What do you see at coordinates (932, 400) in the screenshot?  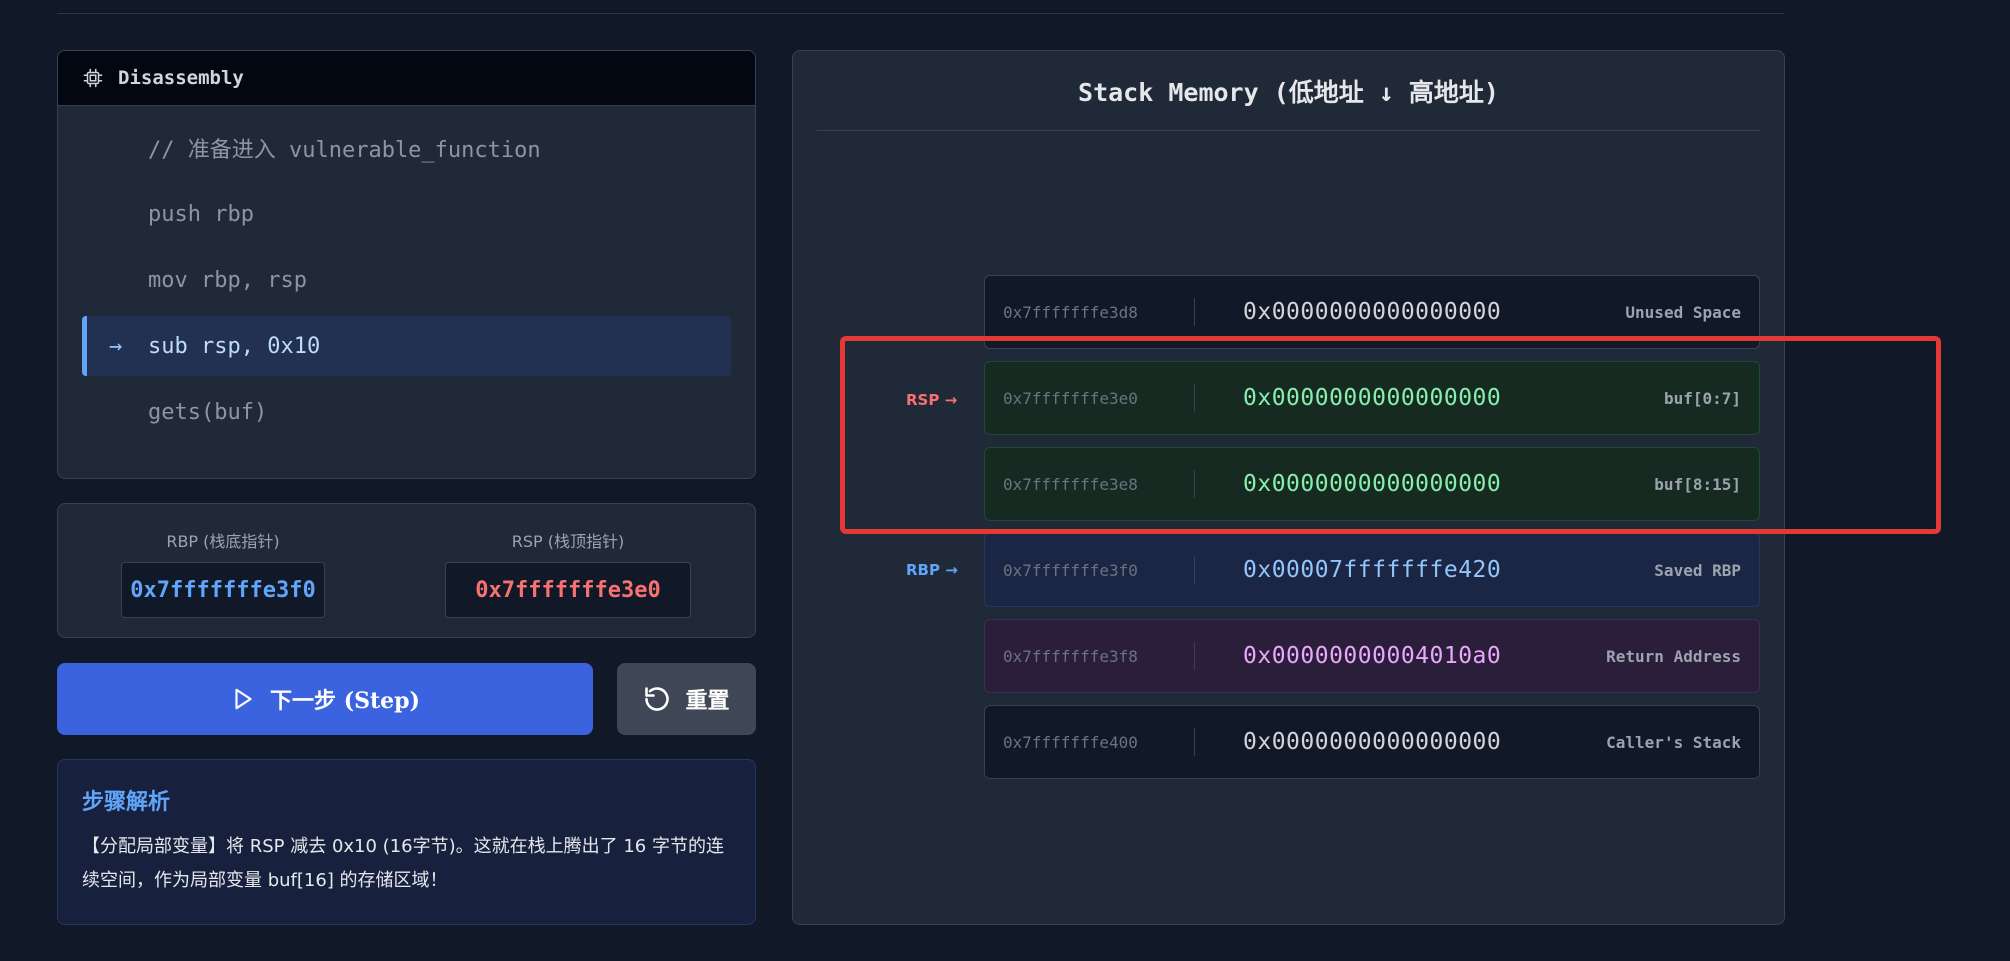 I see `rsp-pointer-marker: RSP →` at bounding box center [932, 400].